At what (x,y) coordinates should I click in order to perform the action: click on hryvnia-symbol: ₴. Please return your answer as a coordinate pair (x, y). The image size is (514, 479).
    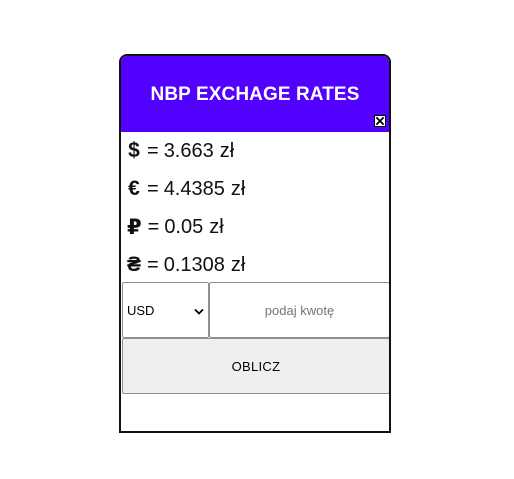
    Looking at the image, I should click on (134, 264).